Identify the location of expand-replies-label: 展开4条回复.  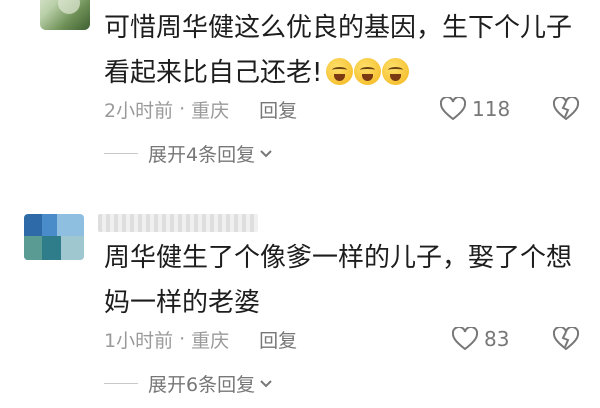
(202, 154).